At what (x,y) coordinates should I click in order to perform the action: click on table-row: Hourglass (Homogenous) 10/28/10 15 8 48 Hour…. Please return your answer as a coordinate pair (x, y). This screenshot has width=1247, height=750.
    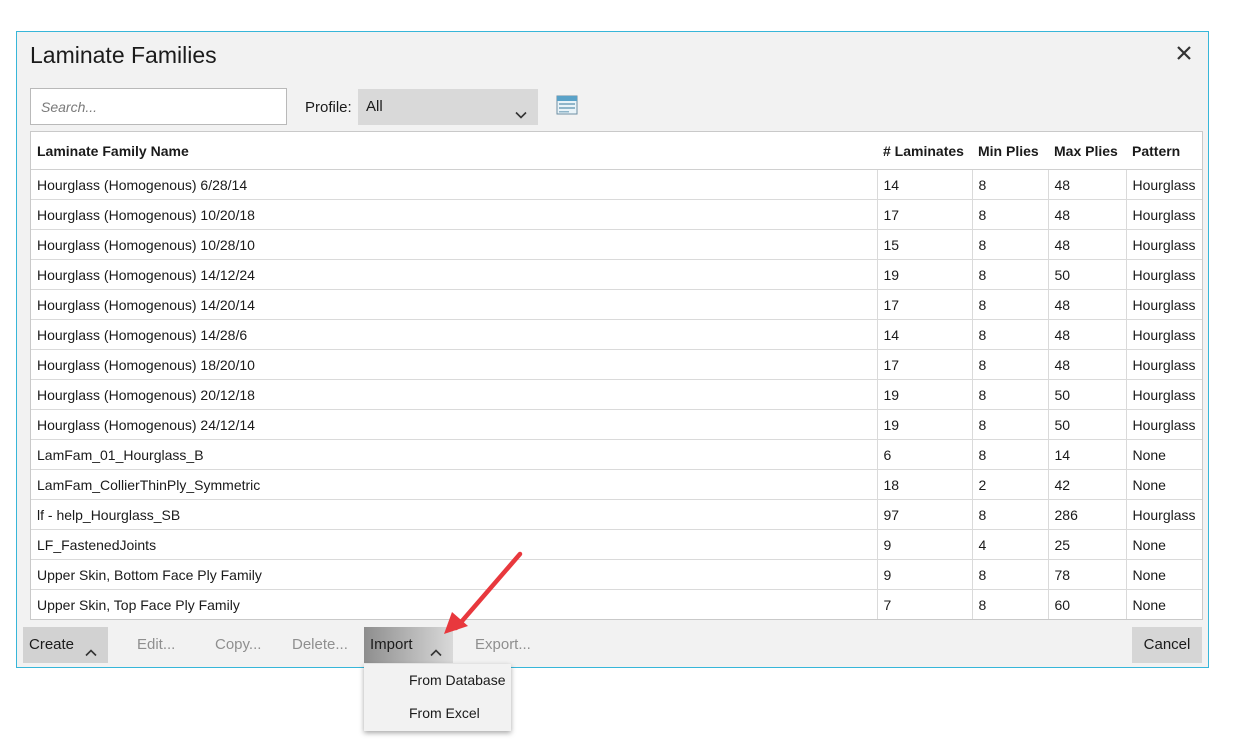
    Looking at the image, I should click on (616, 244).